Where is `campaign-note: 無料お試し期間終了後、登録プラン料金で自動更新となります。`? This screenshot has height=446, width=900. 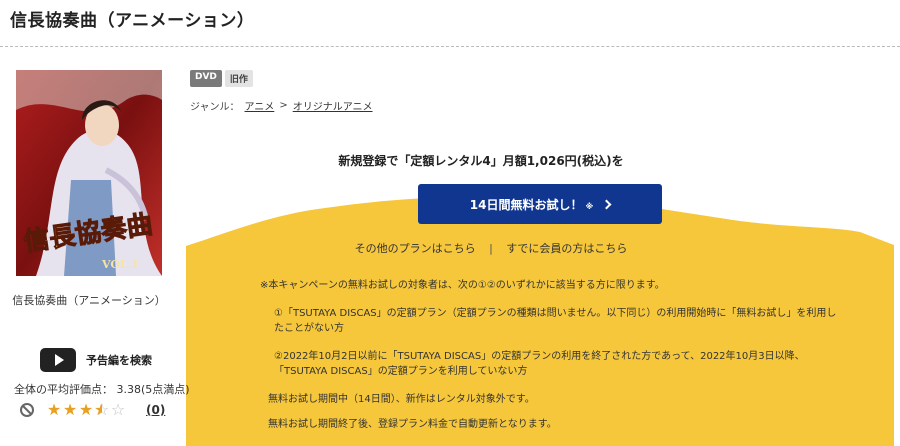
campaign-note: 無料お試し期間終了後、登録プラン料金で自動更新となります。 is located at coordinates (412, 424).